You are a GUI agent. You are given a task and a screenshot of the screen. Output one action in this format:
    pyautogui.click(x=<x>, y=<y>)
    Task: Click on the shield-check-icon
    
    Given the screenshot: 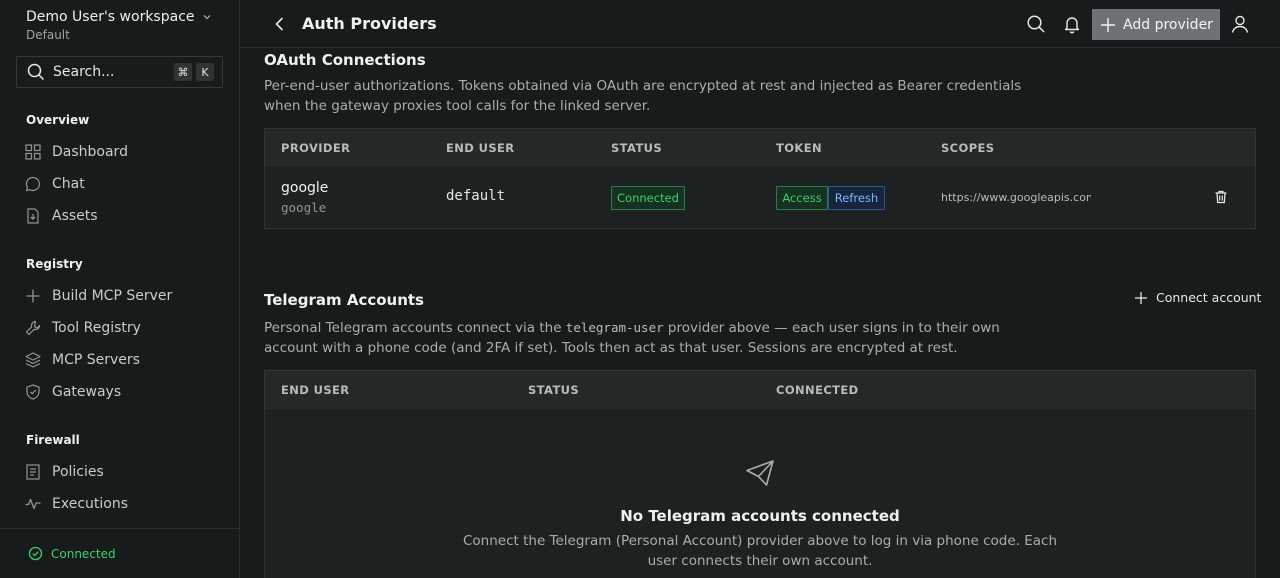 What is the action you would take?
    pyautogui.click(x=33, y=392)
    